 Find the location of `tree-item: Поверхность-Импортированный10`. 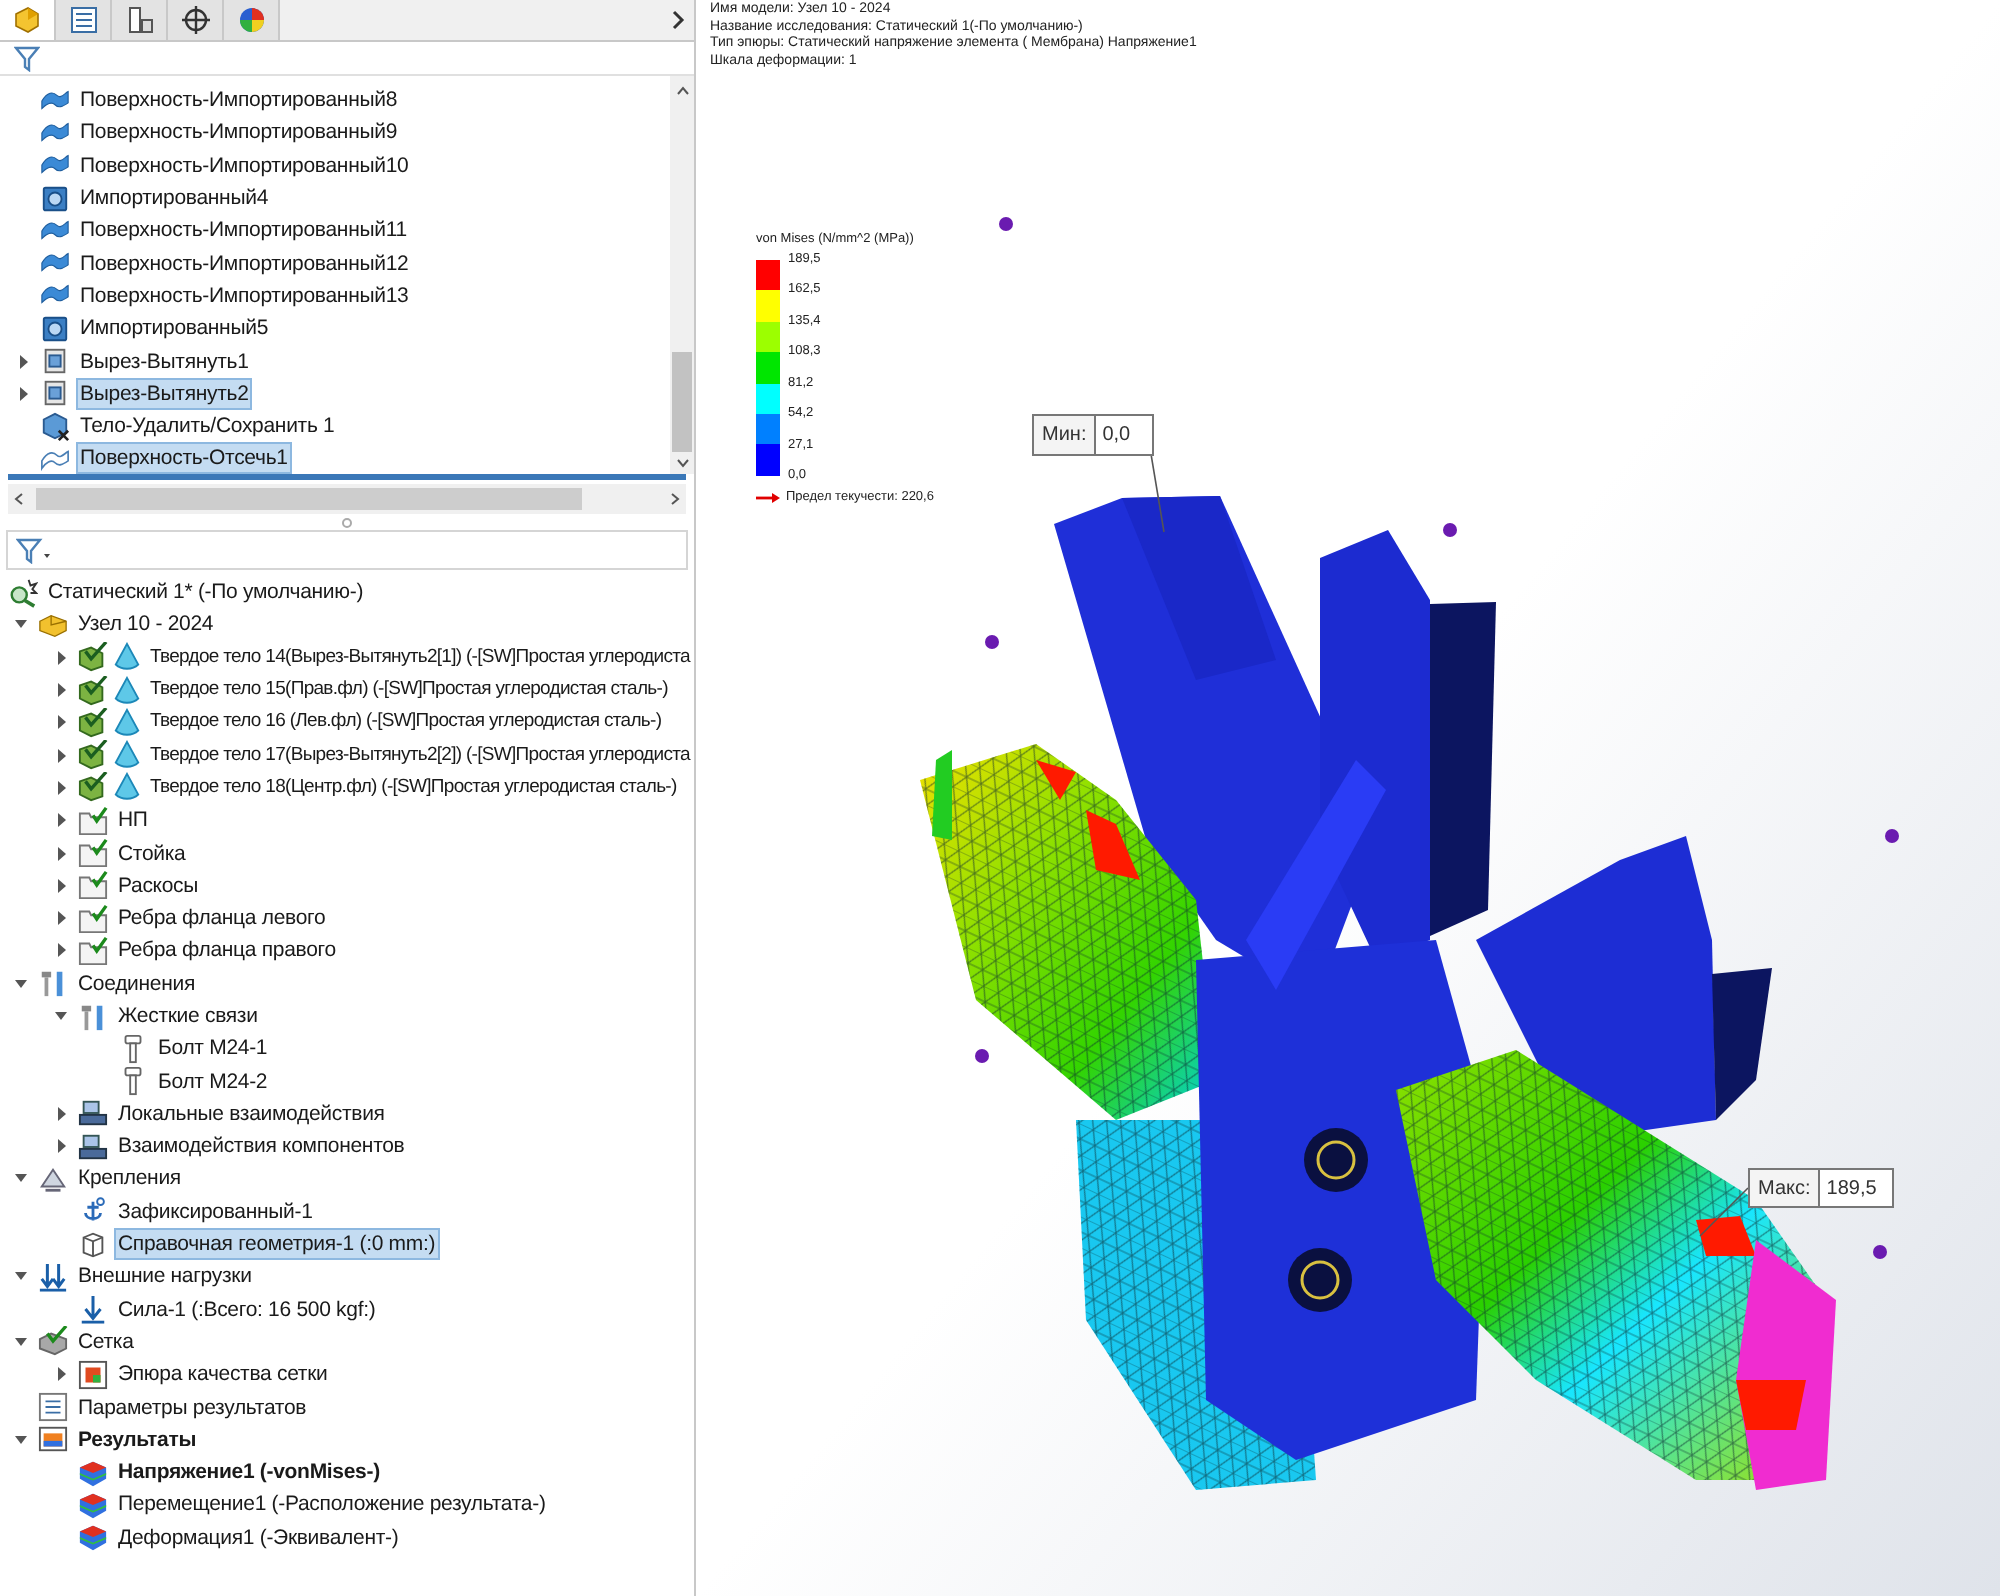

tree-item: Поверхность-Импортированный10 is located at coordinates (244, 165).